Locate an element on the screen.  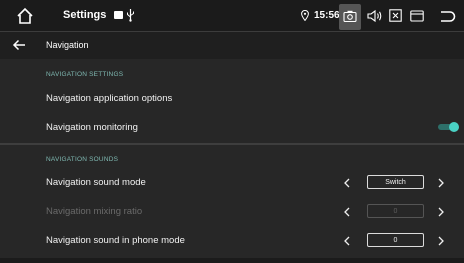
status-bar: Settings 15:56 is located at coordinates (232, 16).